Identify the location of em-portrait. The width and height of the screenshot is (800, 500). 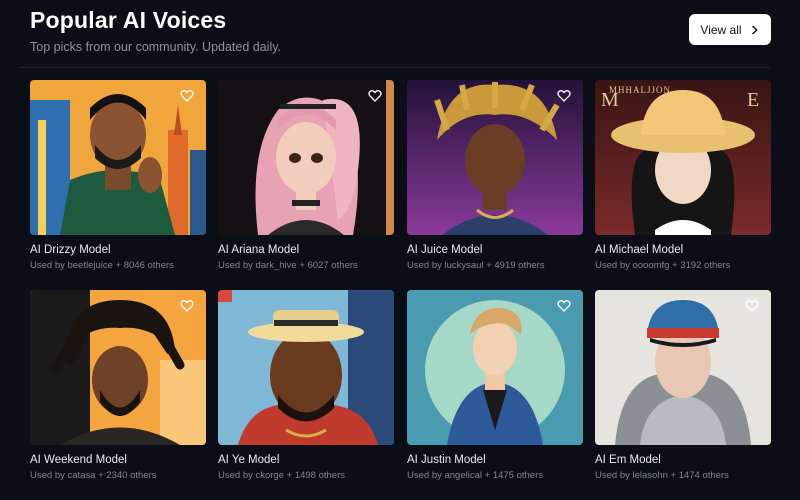
(683, 367).